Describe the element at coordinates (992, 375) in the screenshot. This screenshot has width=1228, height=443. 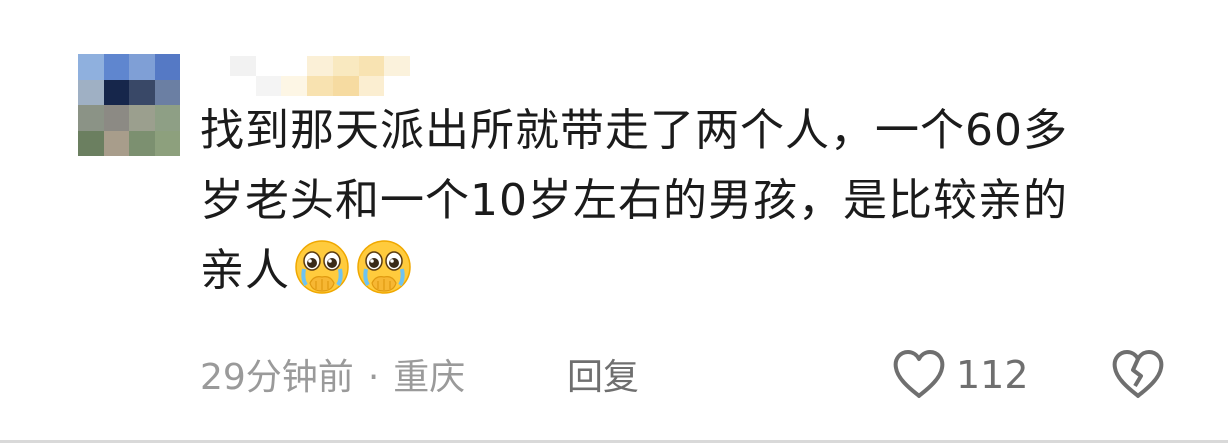
I see `like-count: 112` at that location.